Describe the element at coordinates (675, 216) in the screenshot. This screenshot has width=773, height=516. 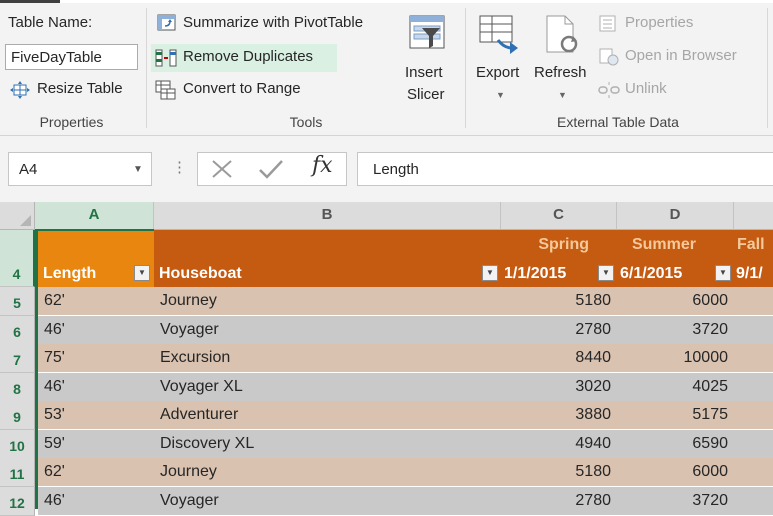
I see `column-header-d: D` at that location.